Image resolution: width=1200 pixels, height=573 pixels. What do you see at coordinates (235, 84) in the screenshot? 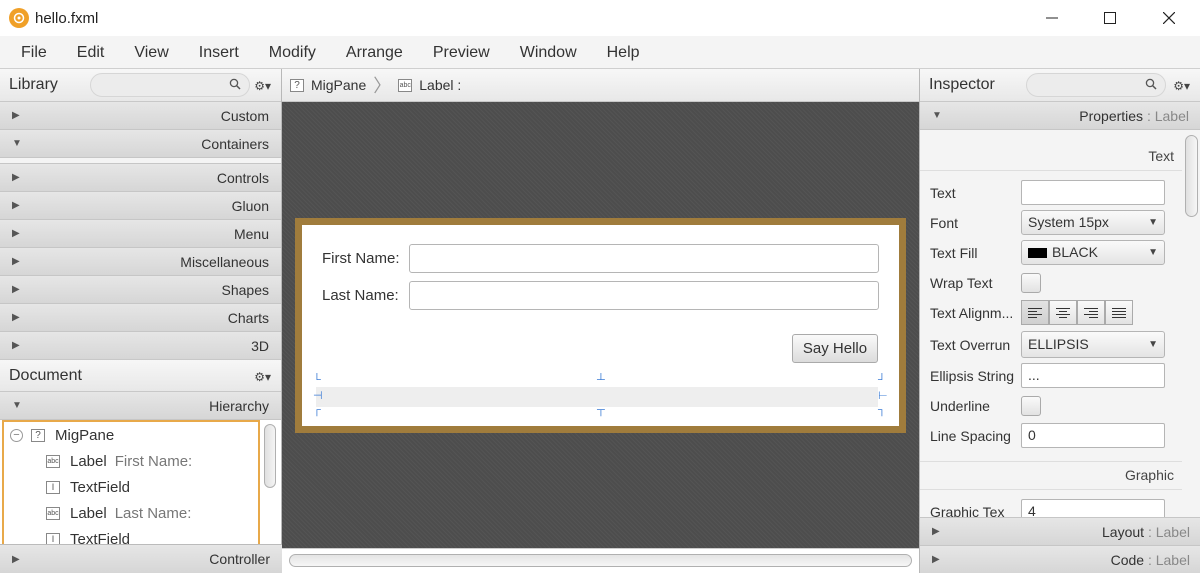
I see `search-icon` at bounding box center [235, 84].